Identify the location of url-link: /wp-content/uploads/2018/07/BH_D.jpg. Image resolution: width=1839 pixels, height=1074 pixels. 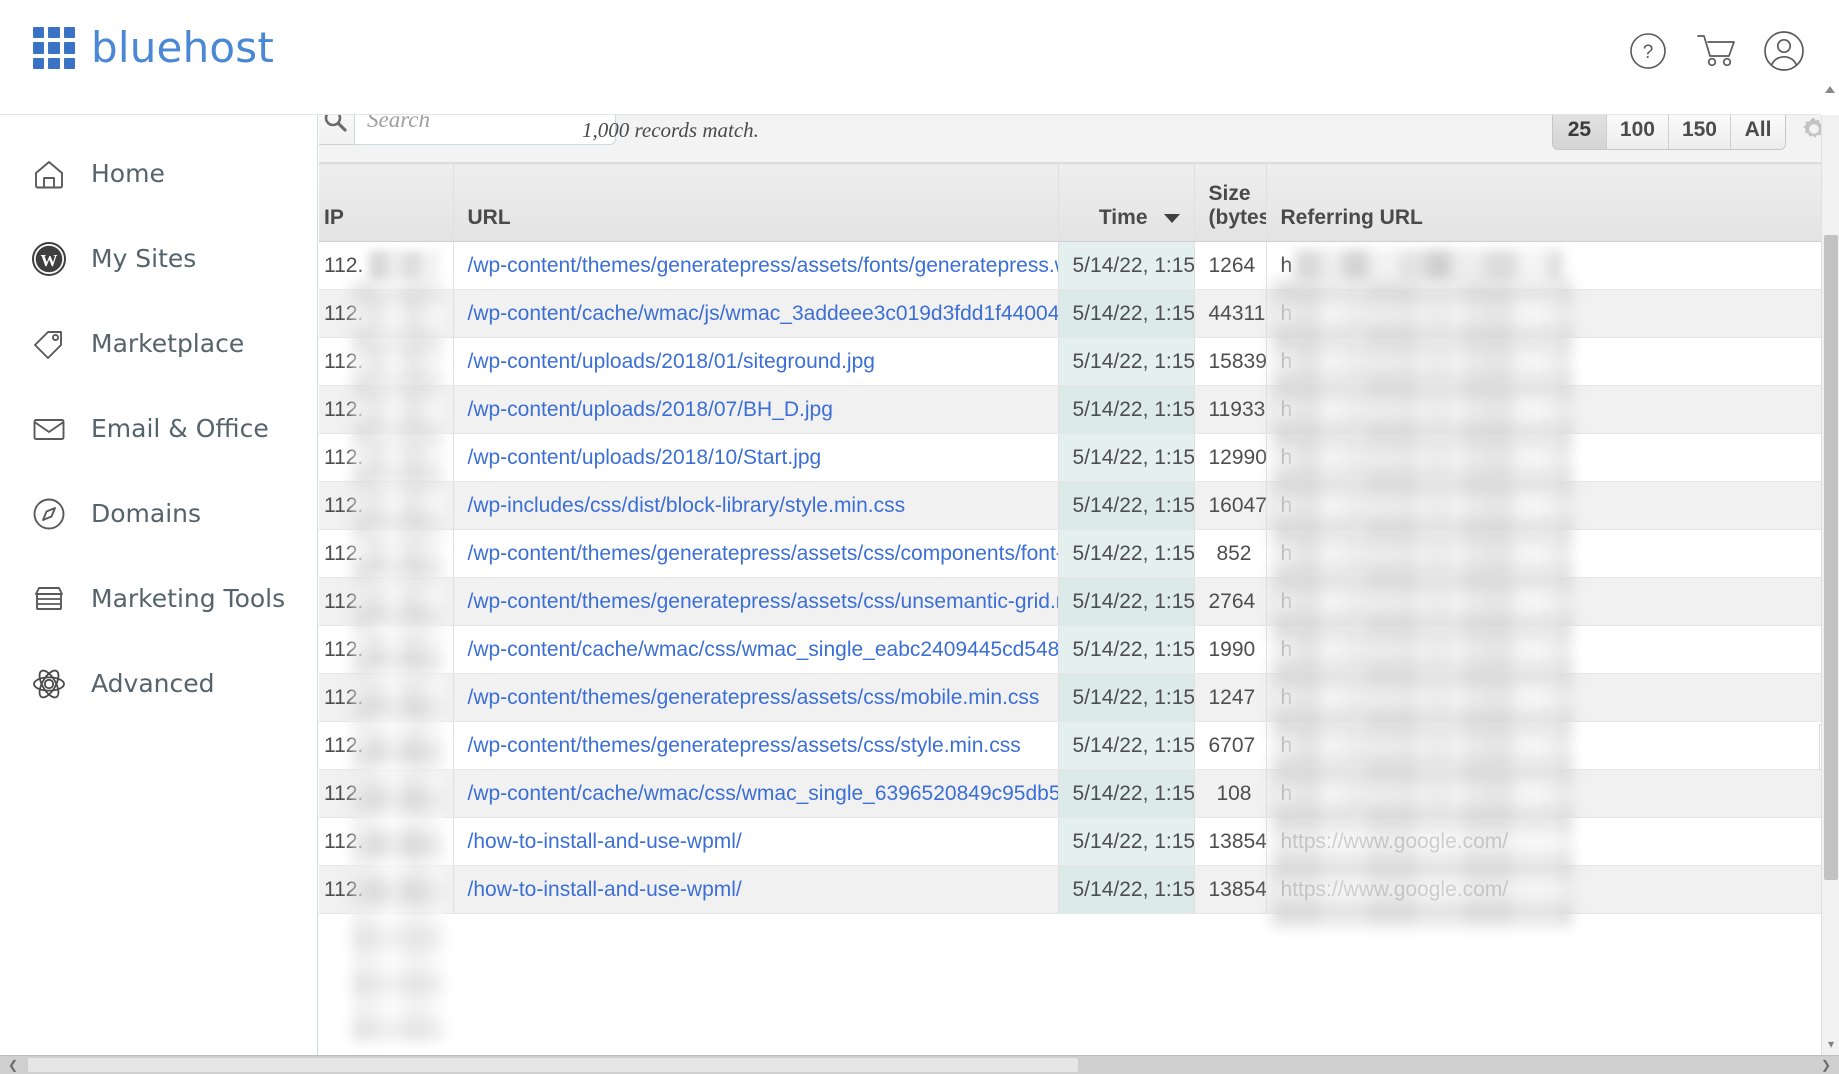
(650, 409).